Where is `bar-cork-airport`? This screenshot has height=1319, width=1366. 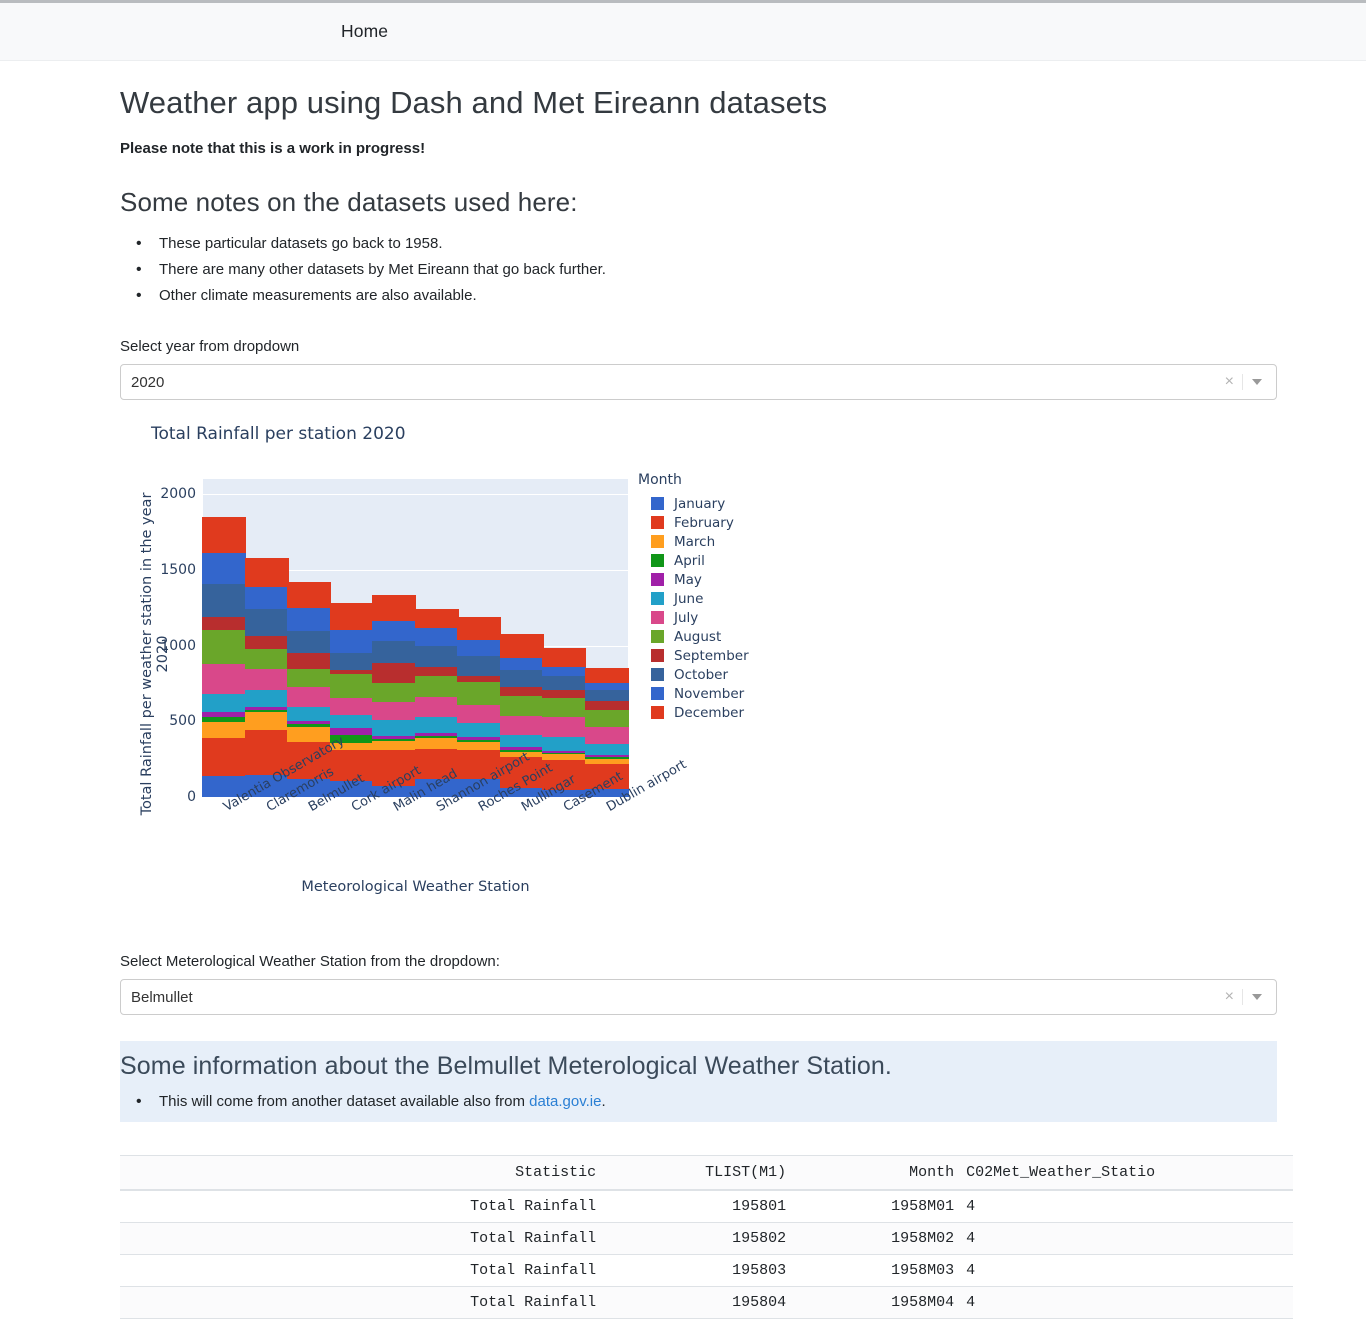
bar-cork-airport is located at coordinates (351, 700).